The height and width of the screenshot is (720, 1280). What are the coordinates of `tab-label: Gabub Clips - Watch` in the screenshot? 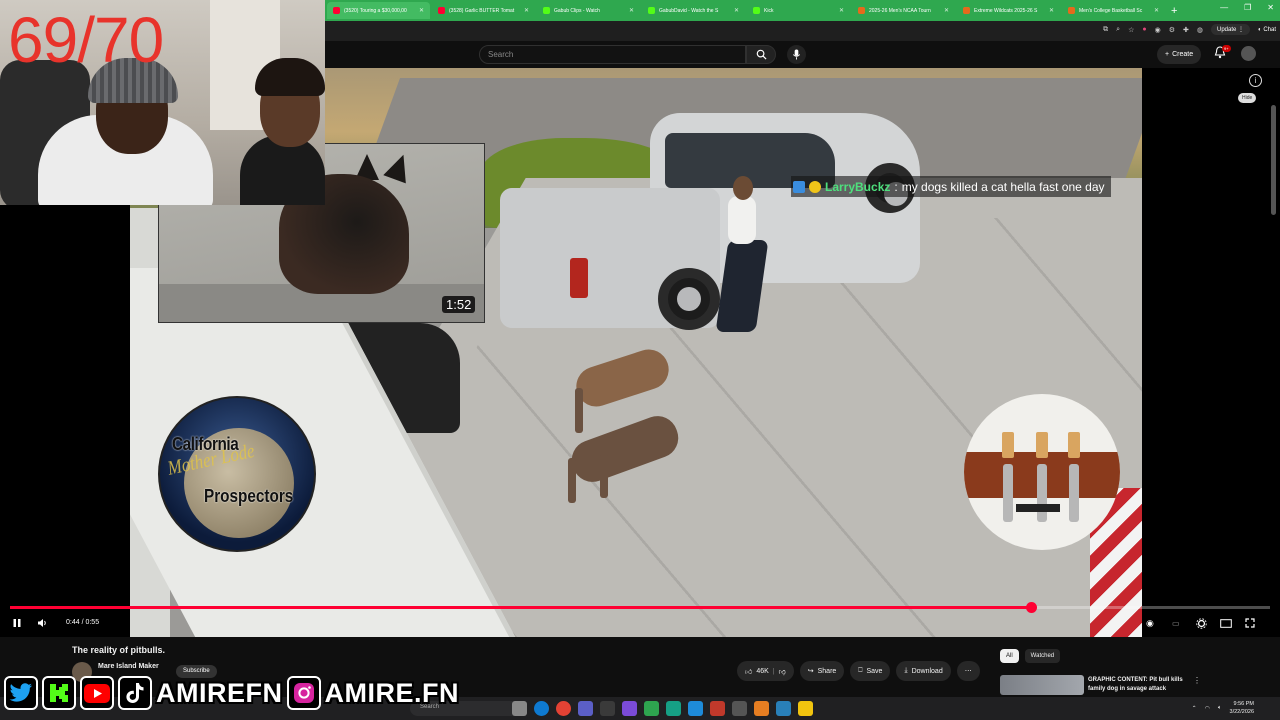 It's located at (577, 10).